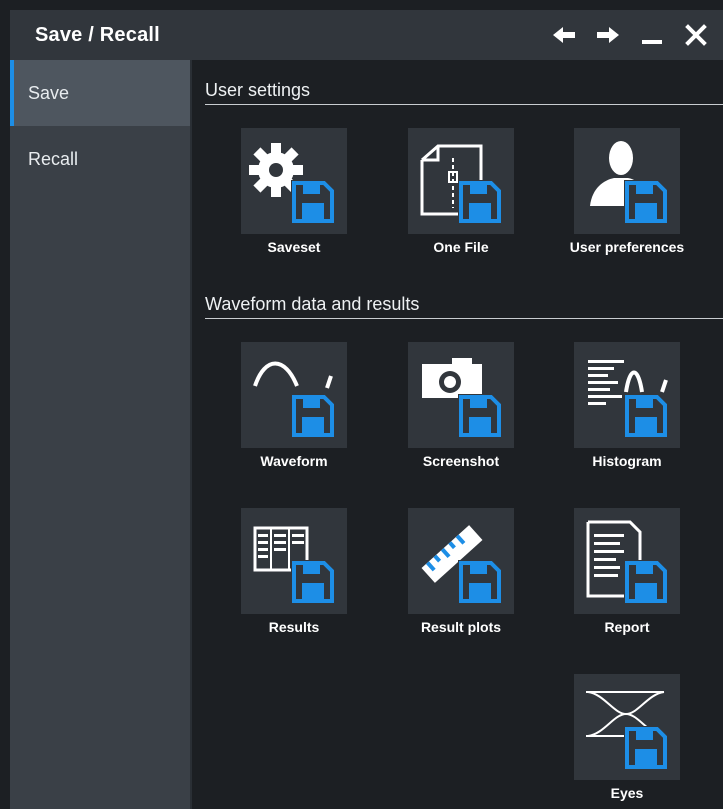  I want to click on back-arrow-icon, so click(564, 35).